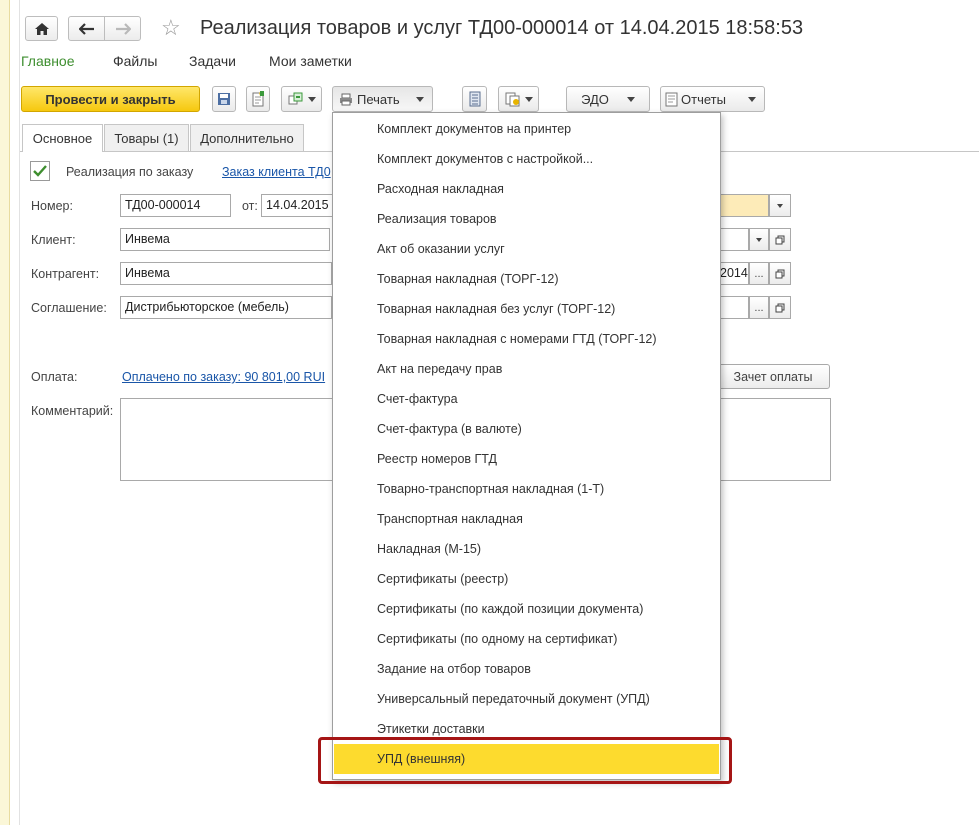 The width and height of the screenshot is (979, 825). Describe the element at coordinates (526, 219) in the screenshot. I see `menu-item-goods-sale: Реализация товаров` at that location.